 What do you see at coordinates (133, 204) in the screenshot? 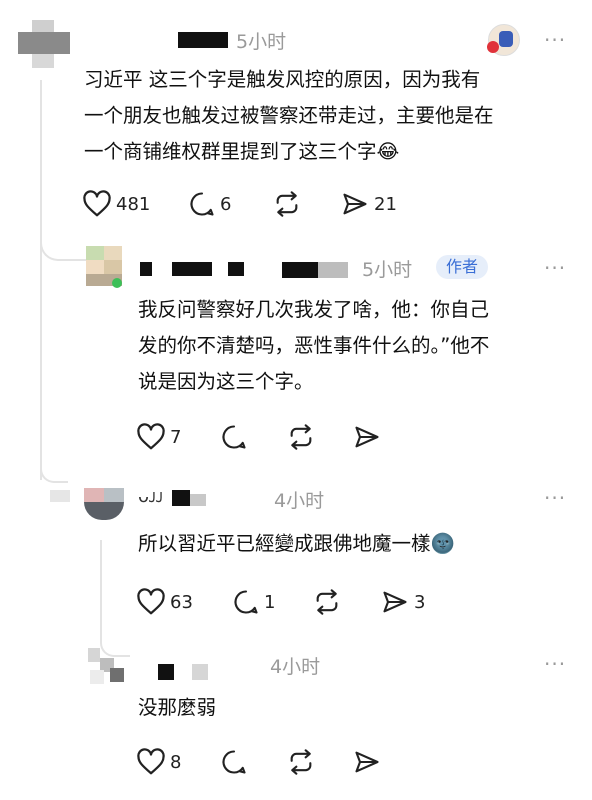
I see `like-count: 481` at bounding box center [133, 204].